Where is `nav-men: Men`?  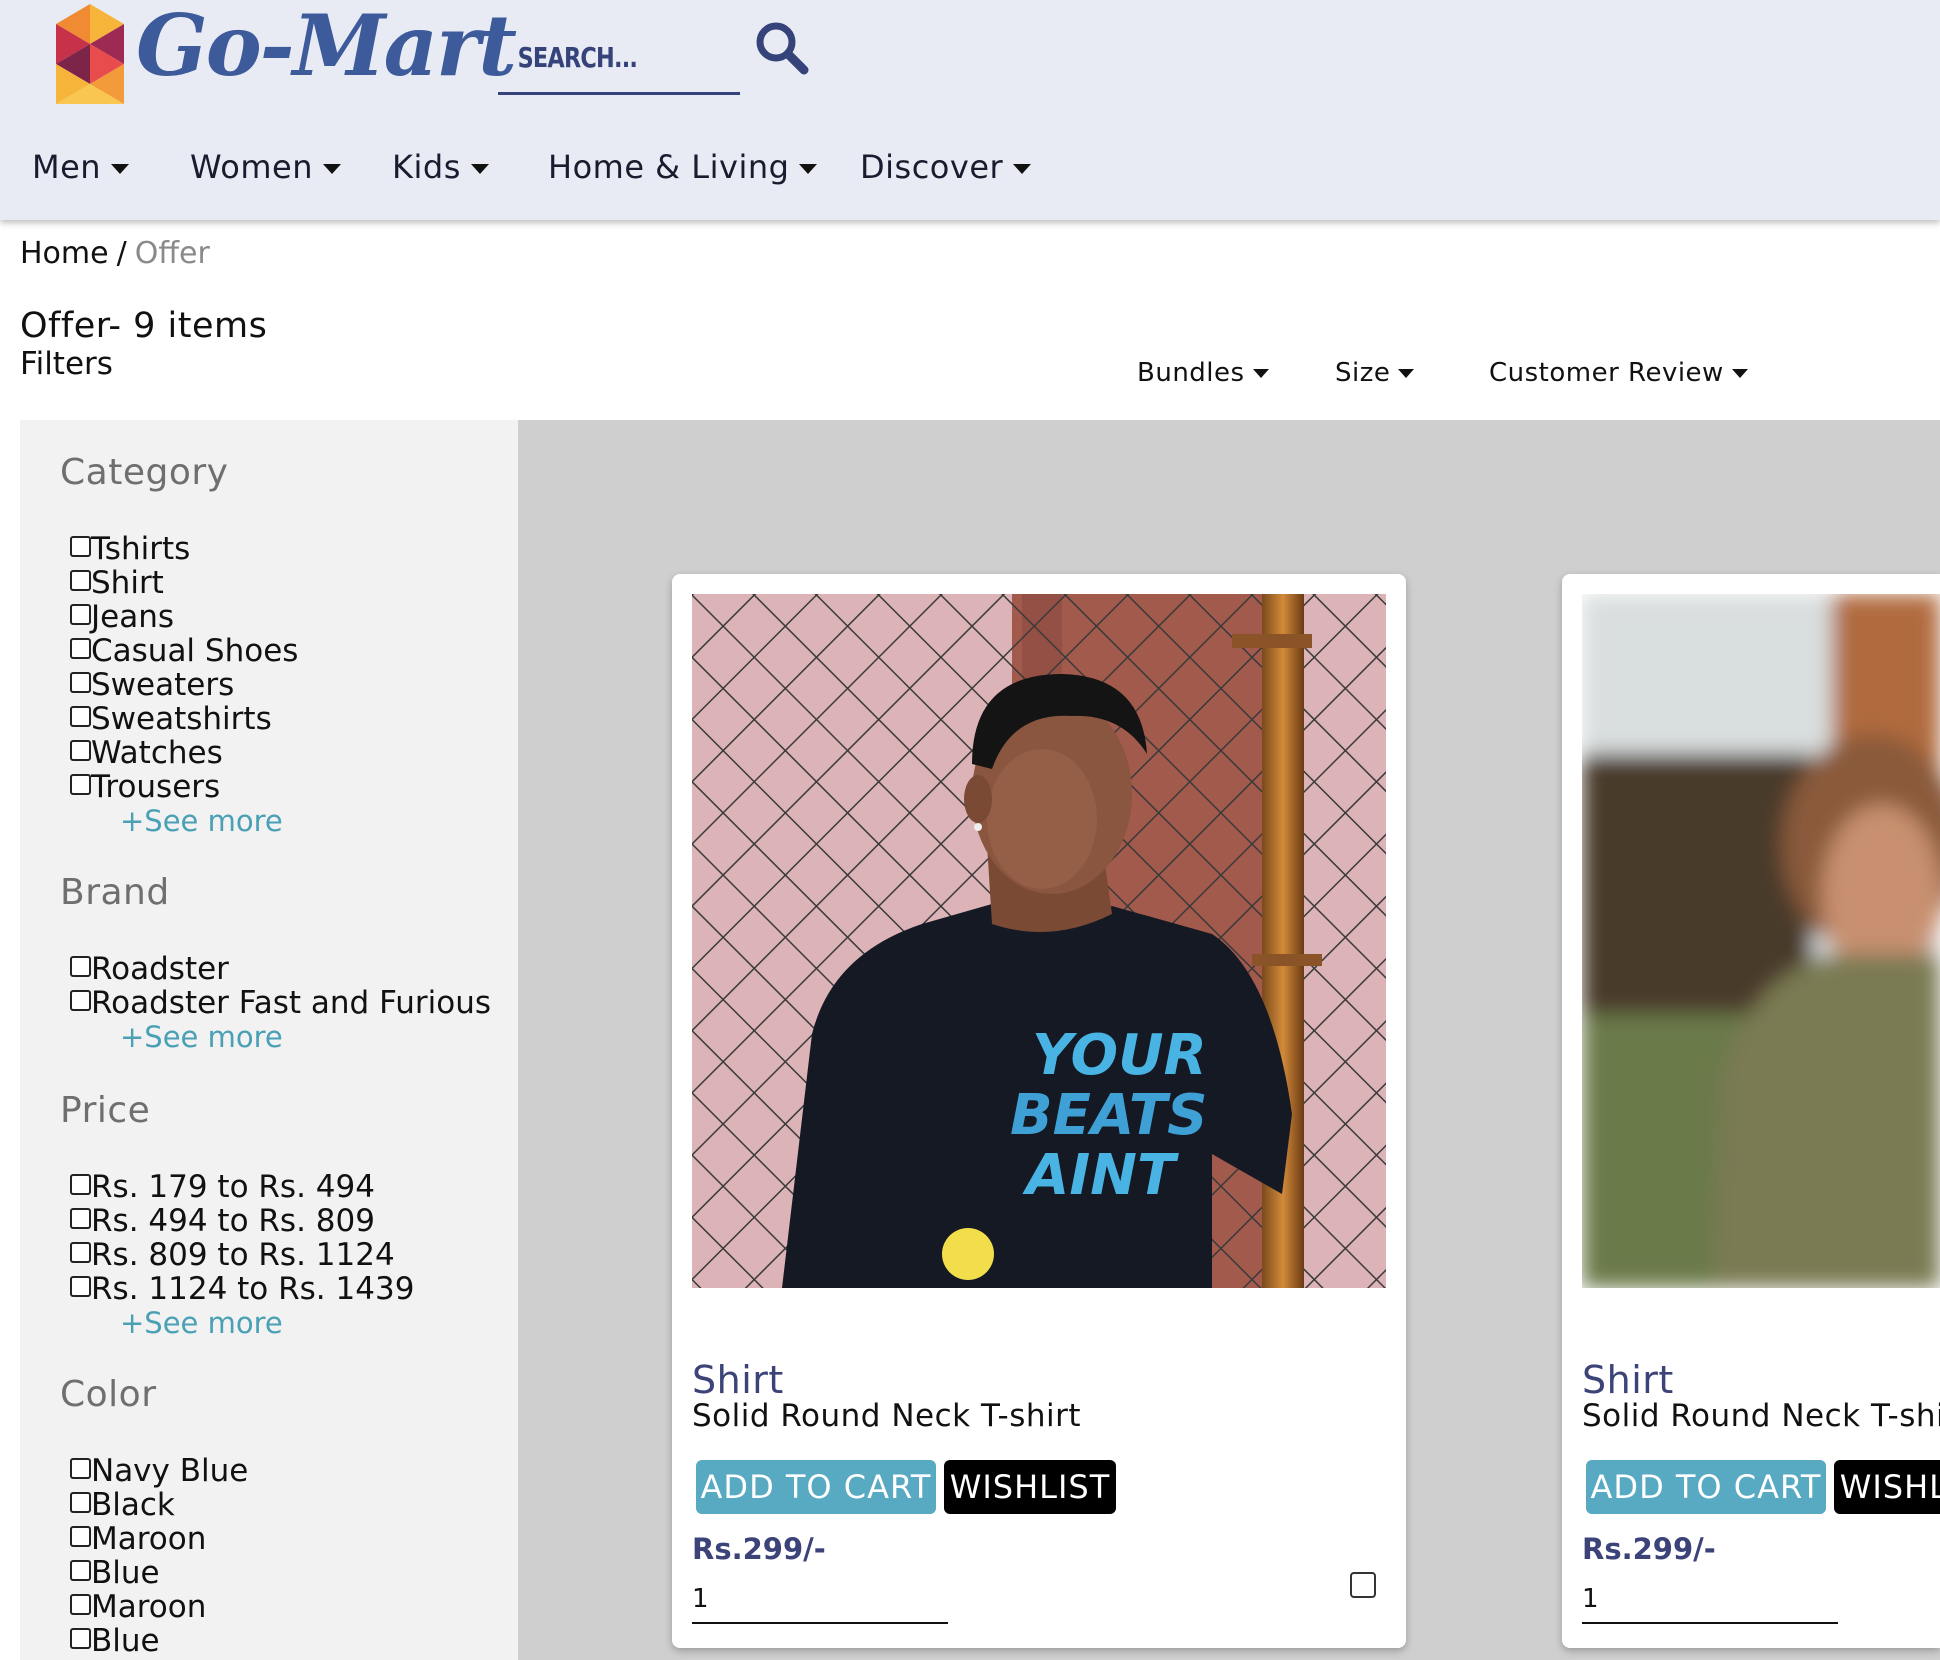
nav-men: Men is located at coordinates (81, 167).